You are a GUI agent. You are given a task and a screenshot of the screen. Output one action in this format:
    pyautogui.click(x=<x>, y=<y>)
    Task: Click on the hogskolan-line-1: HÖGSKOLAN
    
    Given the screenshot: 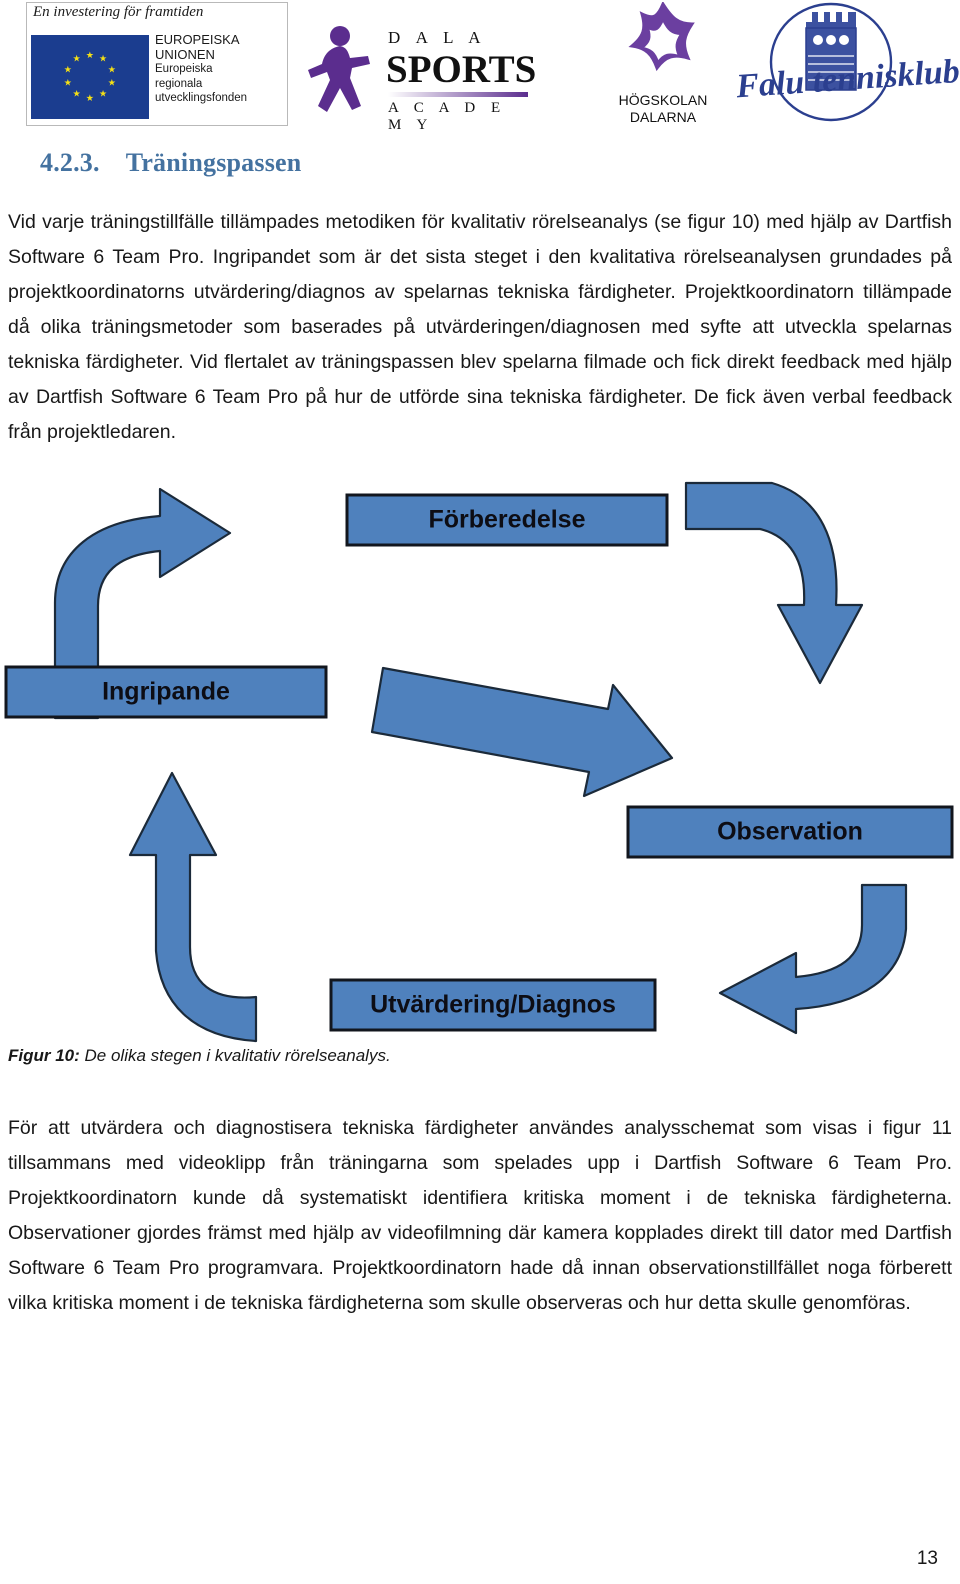 What is the action you would take?
    pyautogui.click(x=663, y=100)
    